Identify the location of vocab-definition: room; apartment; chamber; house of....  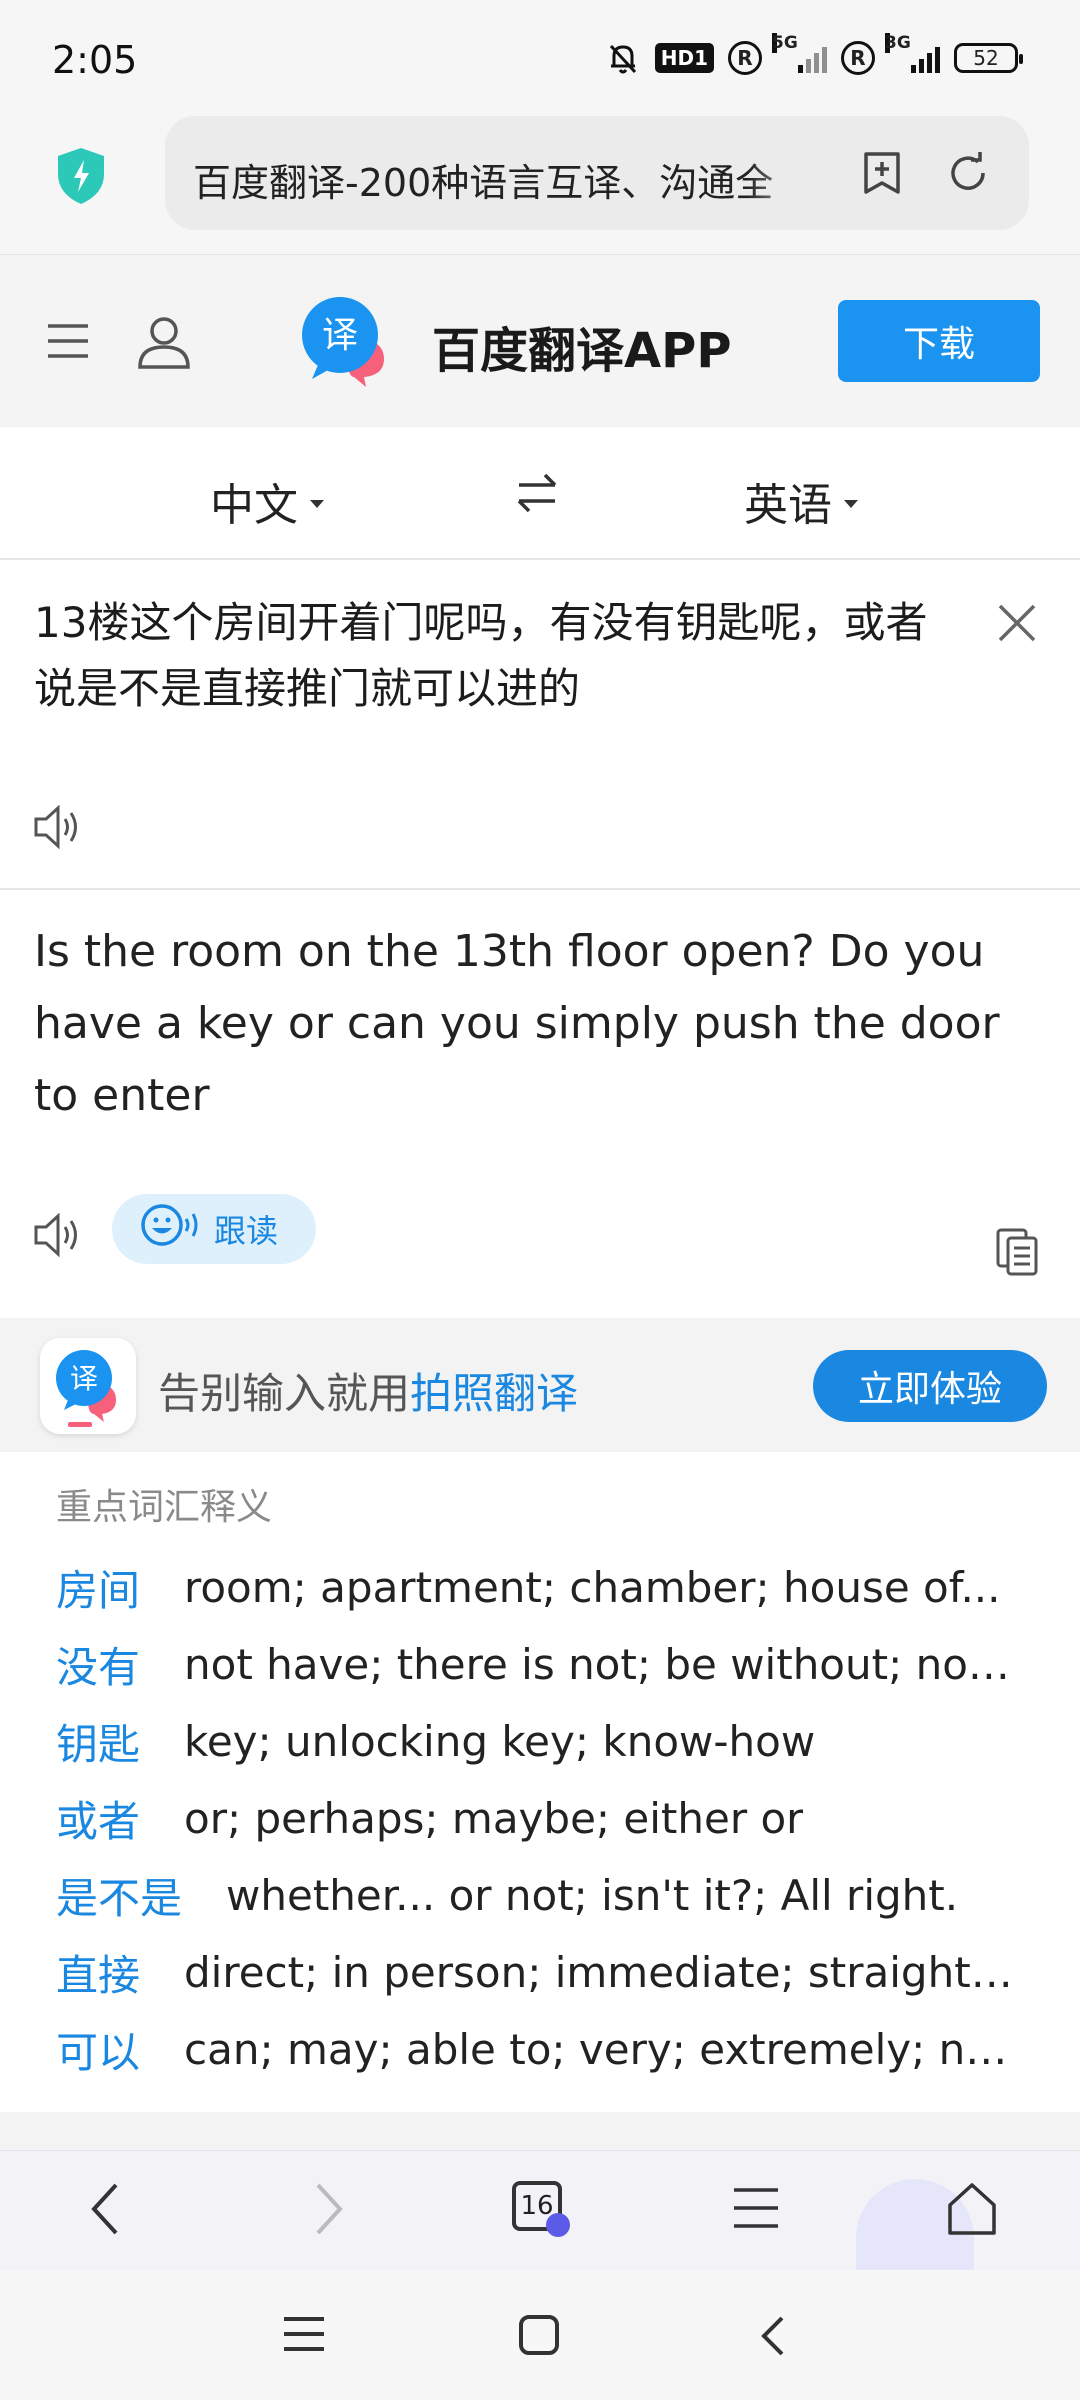
(592, 1587).